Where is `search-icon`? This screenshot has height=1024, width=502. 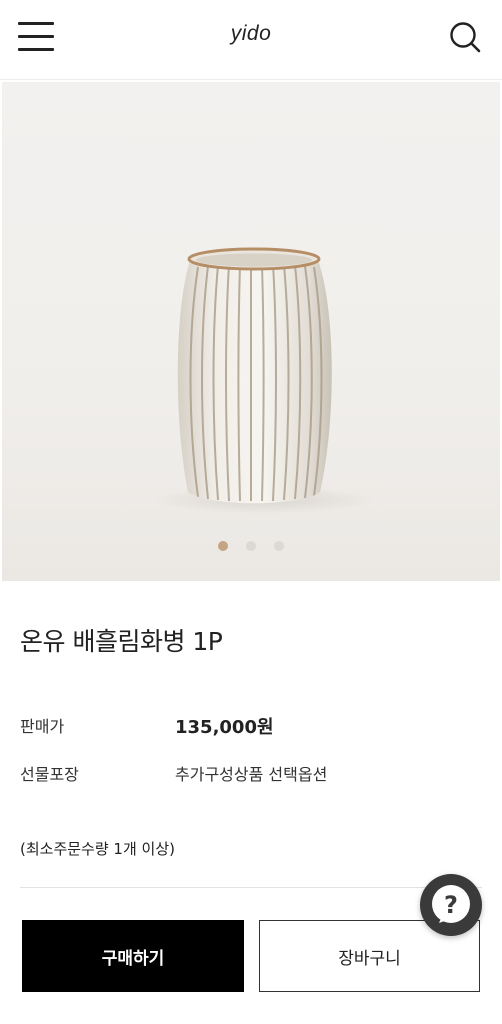
search-icon is located at coordinates (466, 38).